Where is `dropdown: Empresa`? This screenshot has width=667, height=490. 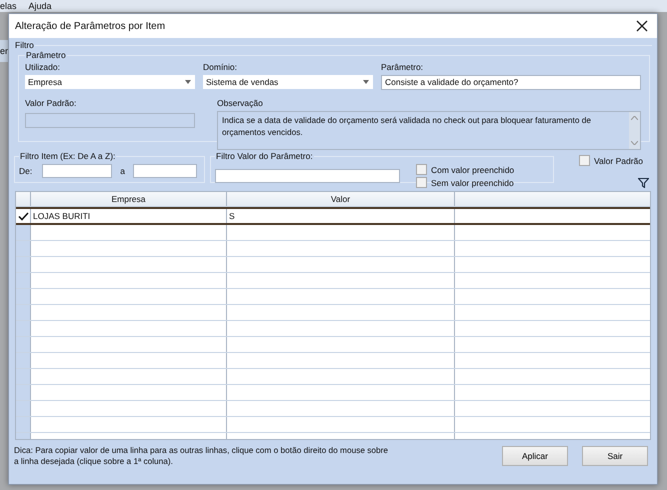
dropdown: Empresa is located at coordinates (110, 82).